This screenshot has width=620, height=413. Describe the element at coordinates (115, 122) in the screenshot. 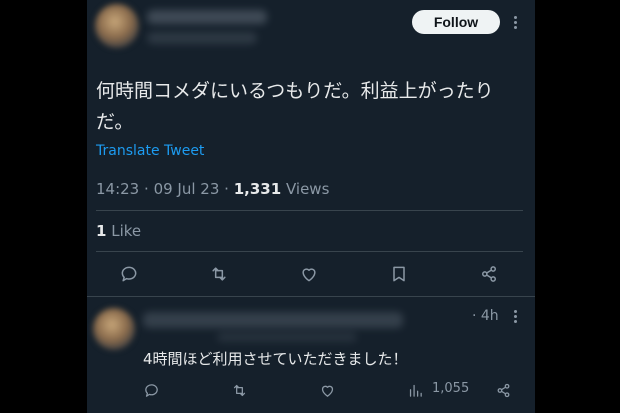

I see `tweet-text-line-2: だ。` at that location.